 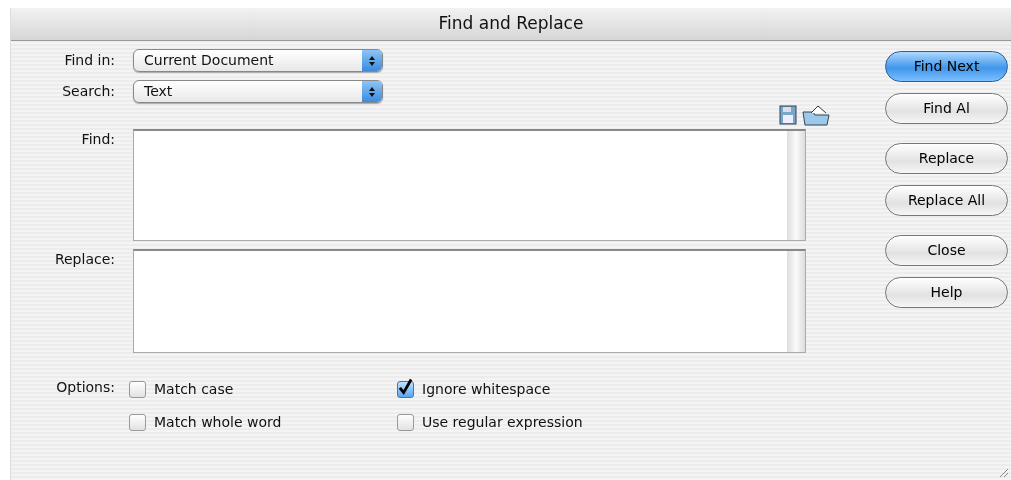 I want to click on options-label: Options:, so click(x=85, y=387).